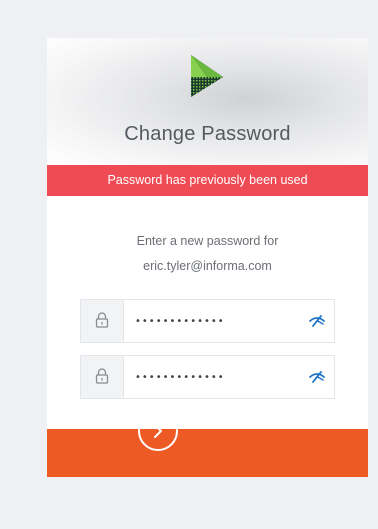 This screenshot has width=378, height=529. Describe the element at coordinates (207, 241) in the screenshot. I see `prompt-text: Enter a new password for` at that location.